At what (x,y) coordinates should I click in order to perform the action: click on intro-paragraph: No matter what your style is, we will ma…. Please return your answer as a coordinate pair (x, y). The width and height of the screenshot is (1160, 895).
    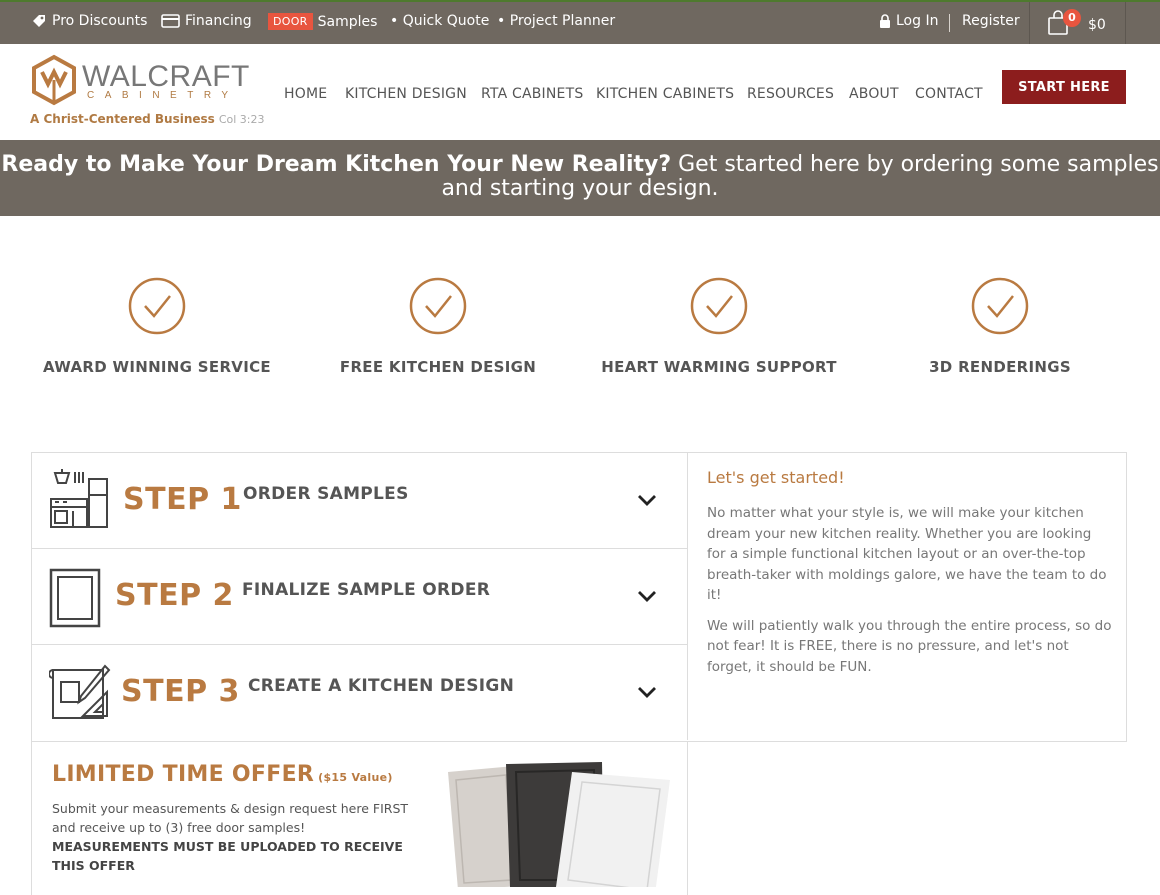
    Looking at the image, I should click on (907, 554).